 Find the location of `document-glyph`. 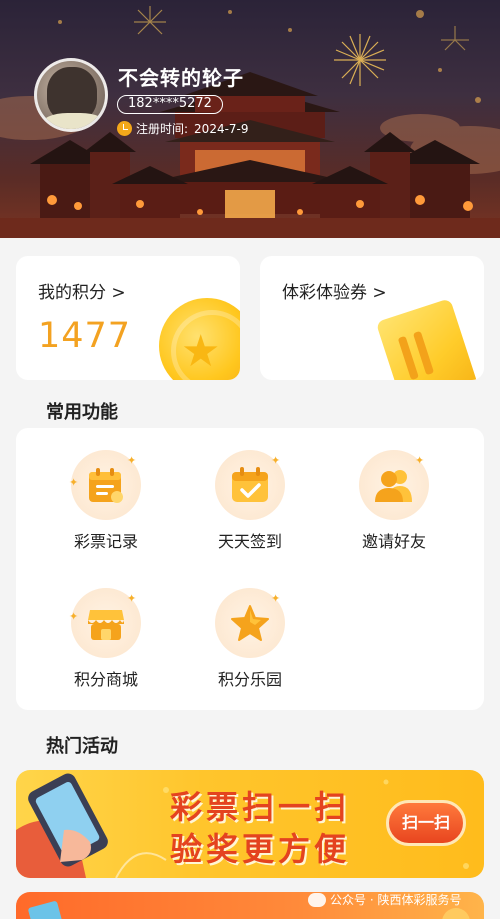

document-glyph is located at coordinates (106, 485).